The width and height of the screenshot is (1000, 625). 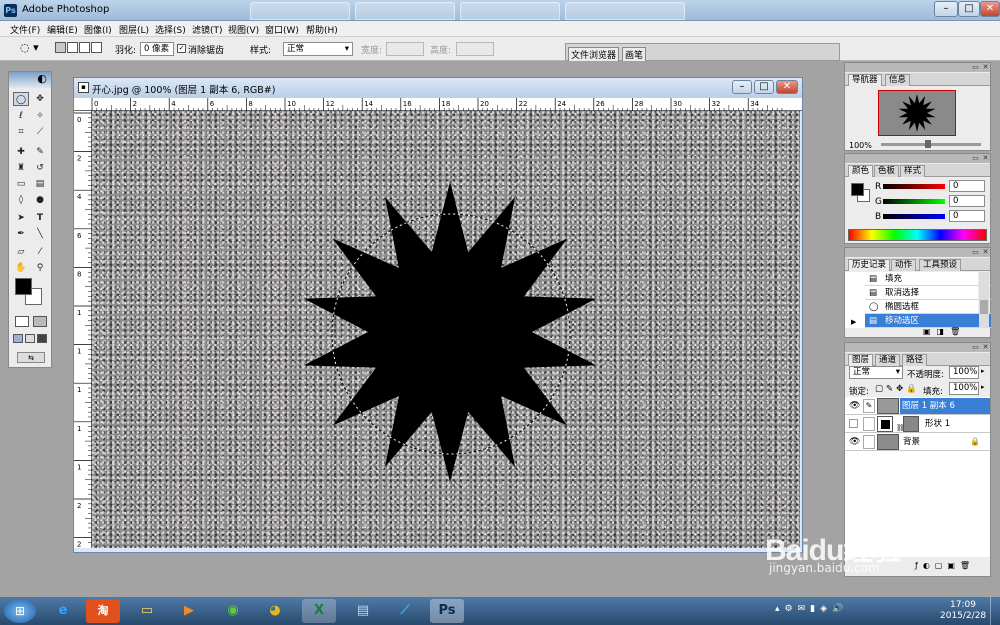 What do you see at coordinates (857, 189) in the screenshot?
I see `fg-color-swatch-front` at bounding box center [857, 189].